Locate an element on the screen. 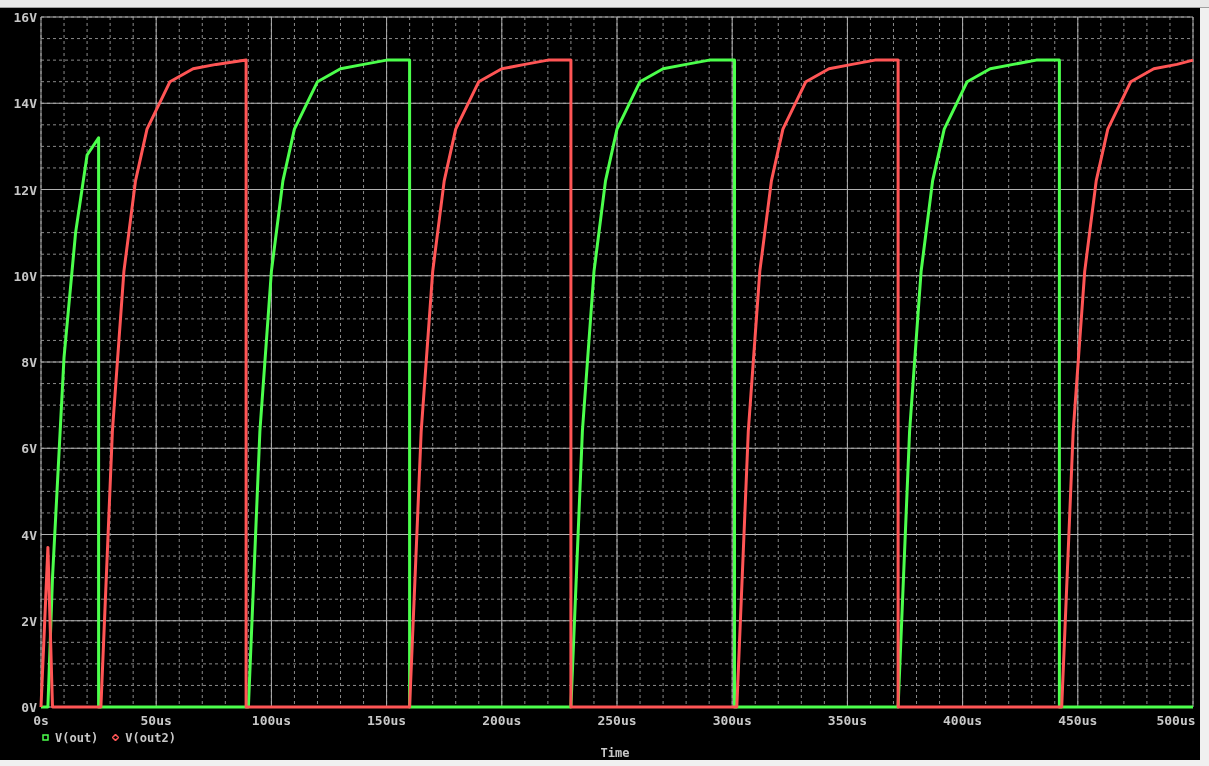 The width and height of the screenshot is (1209, 766). y-axis-label: 0V is located at coordinates (29, 707).